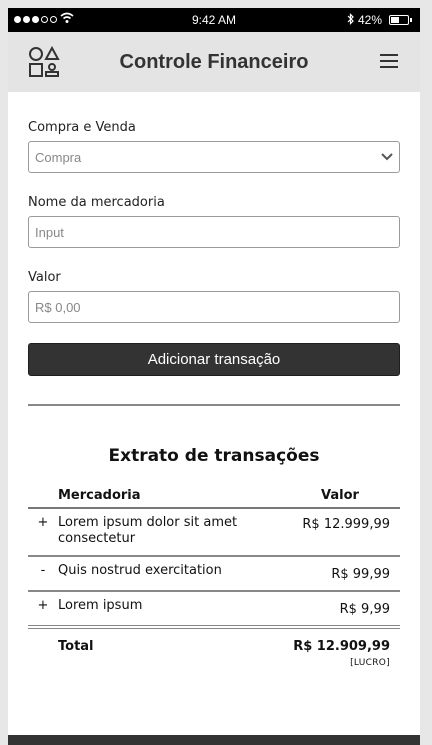 The height and width of the screenshot is (745, 432). What do you see at coordinates (214, 651) in the screenshot?
I see `total-row: Total R$ 12.909,99 [LUCRO]` at bounding box center [214, 651].